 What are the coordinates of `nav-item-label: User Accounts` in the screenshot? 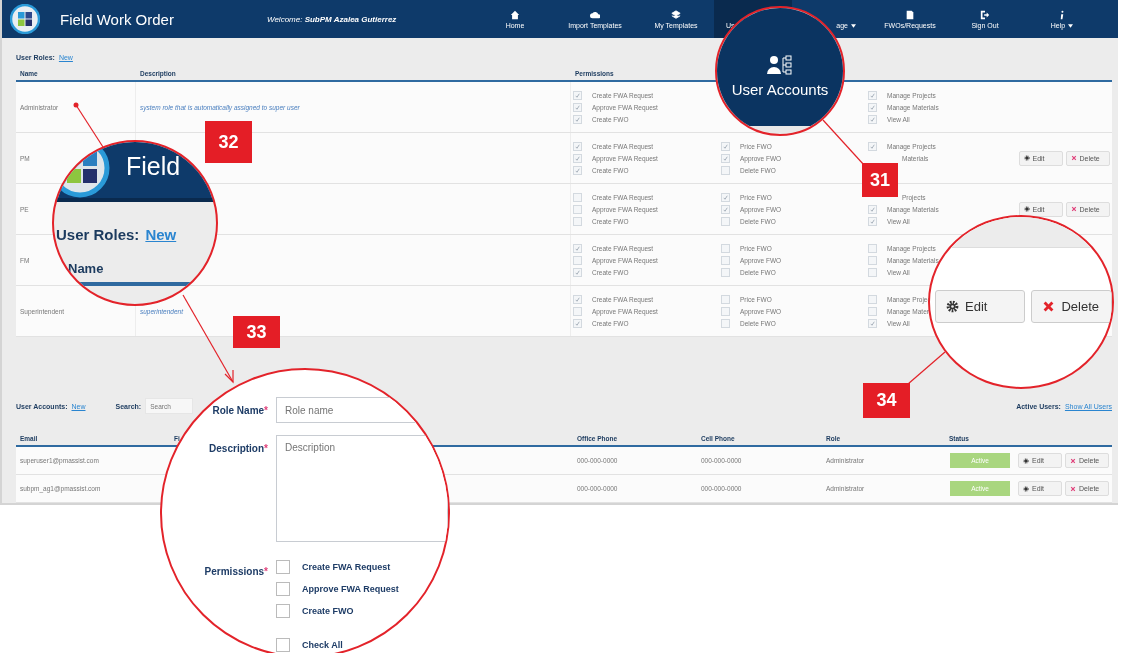 It's located at (780, 89).